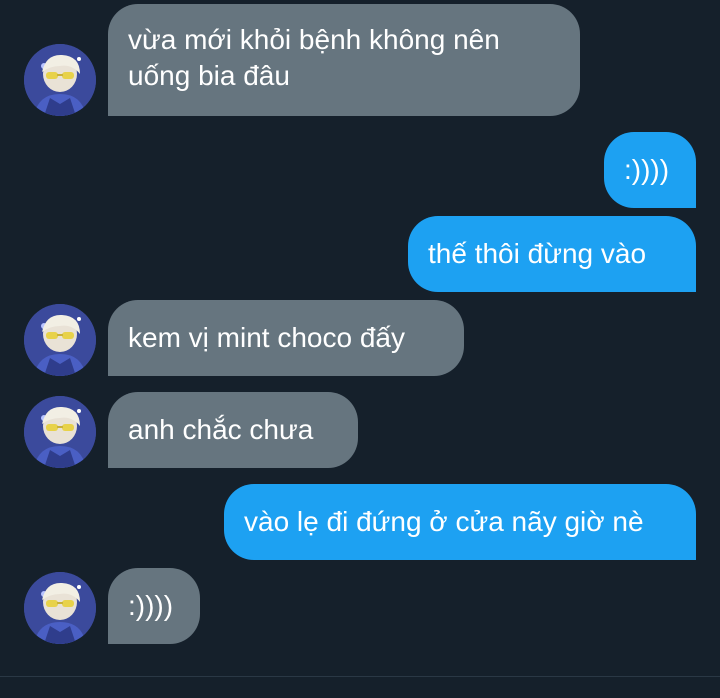  I want to click on message-bubble: vừa mới khỏi bệnh không nên uống bia đâu, so click(344, 60).